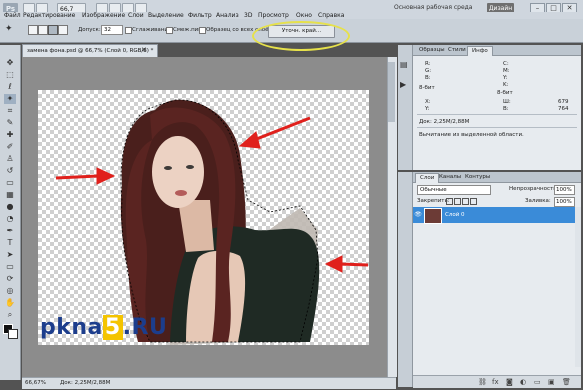 The width and height of the screenshot is (583, 390). Describe the element at coordinates (10, 147) in the screenshot. I see `brush-tool-icon: ✐` at that location.